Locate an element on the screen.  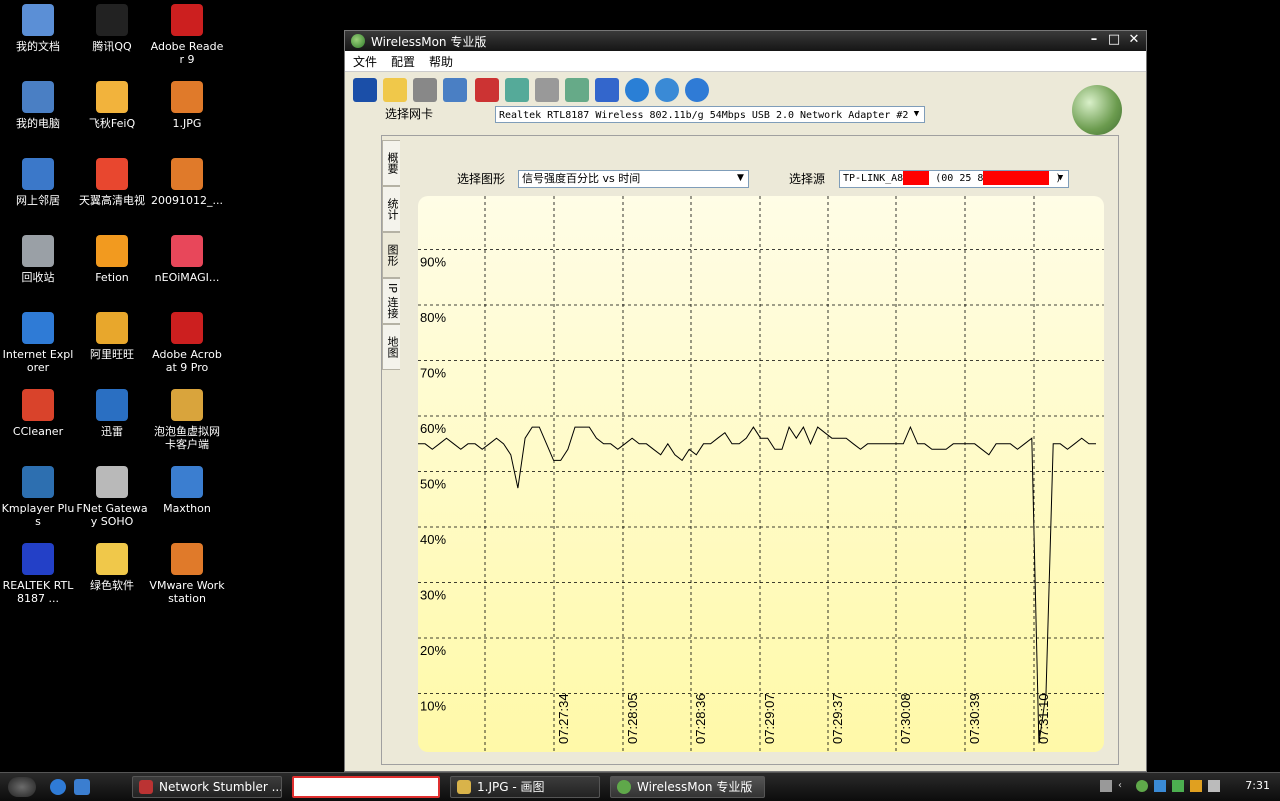
desktop-icon: 泡泡鱼虚拟网卡客户端 is located at coordinates (187, 420).